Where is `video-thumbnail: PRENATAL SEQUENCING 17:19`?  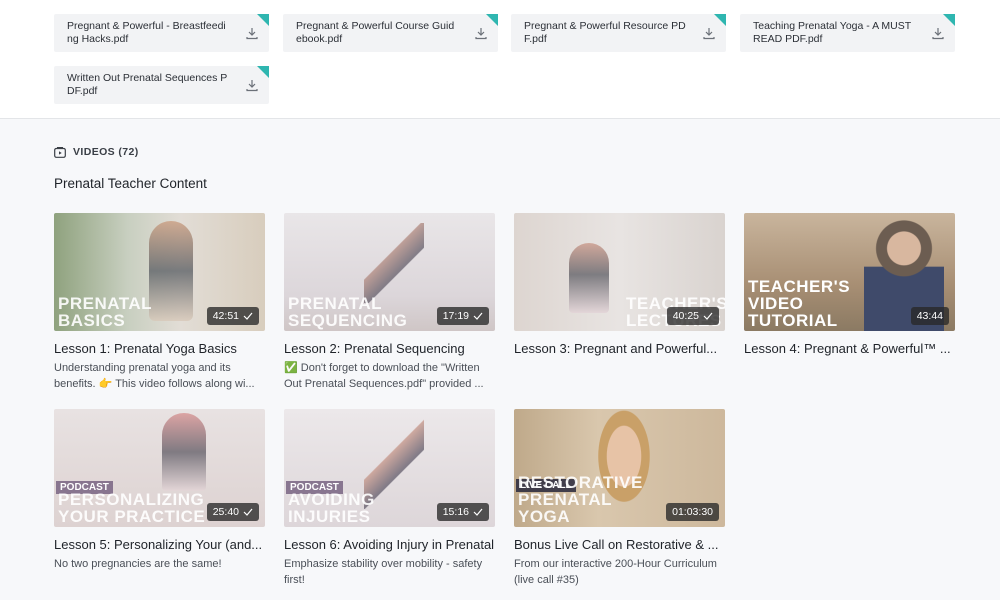
video-thumbnail: PRENATAL SEQUENCING 17:19 is located at coordinates (389, 272).